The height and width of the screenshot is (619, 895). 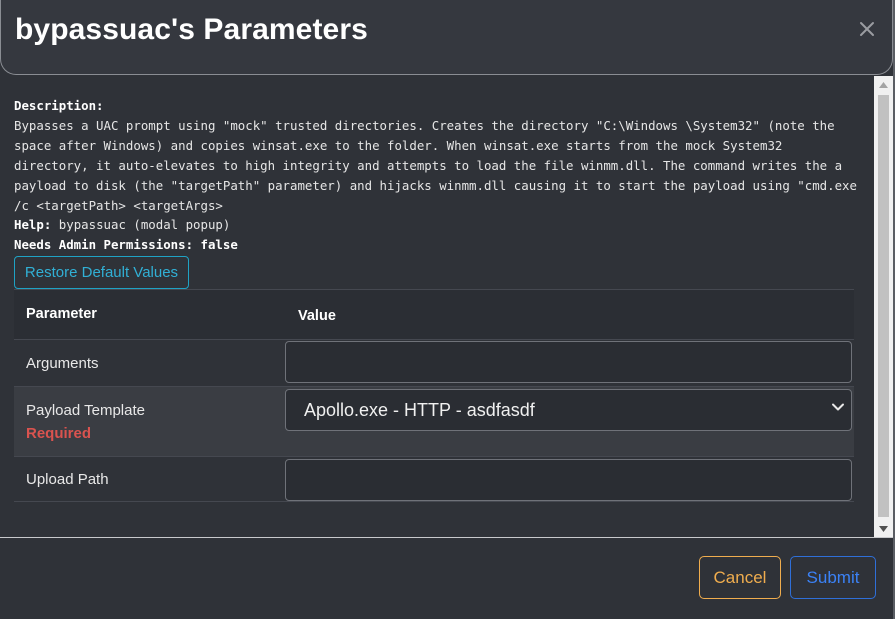 What do you see at coordinates (61, 314) in the screenshot?
I see `header-parameter: Parameter` at bounding box center [61, 314].